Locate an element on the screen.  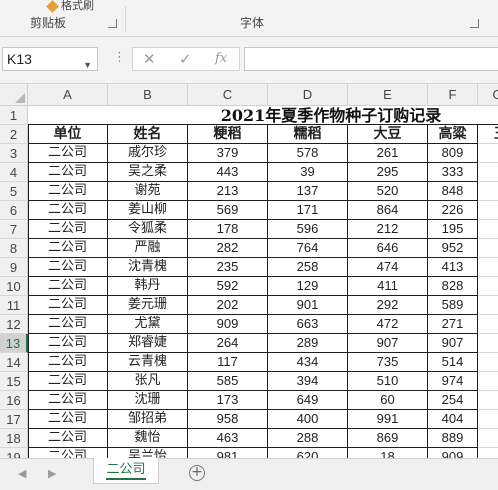
table-cell: 379 is located at coordinates (228, 153).